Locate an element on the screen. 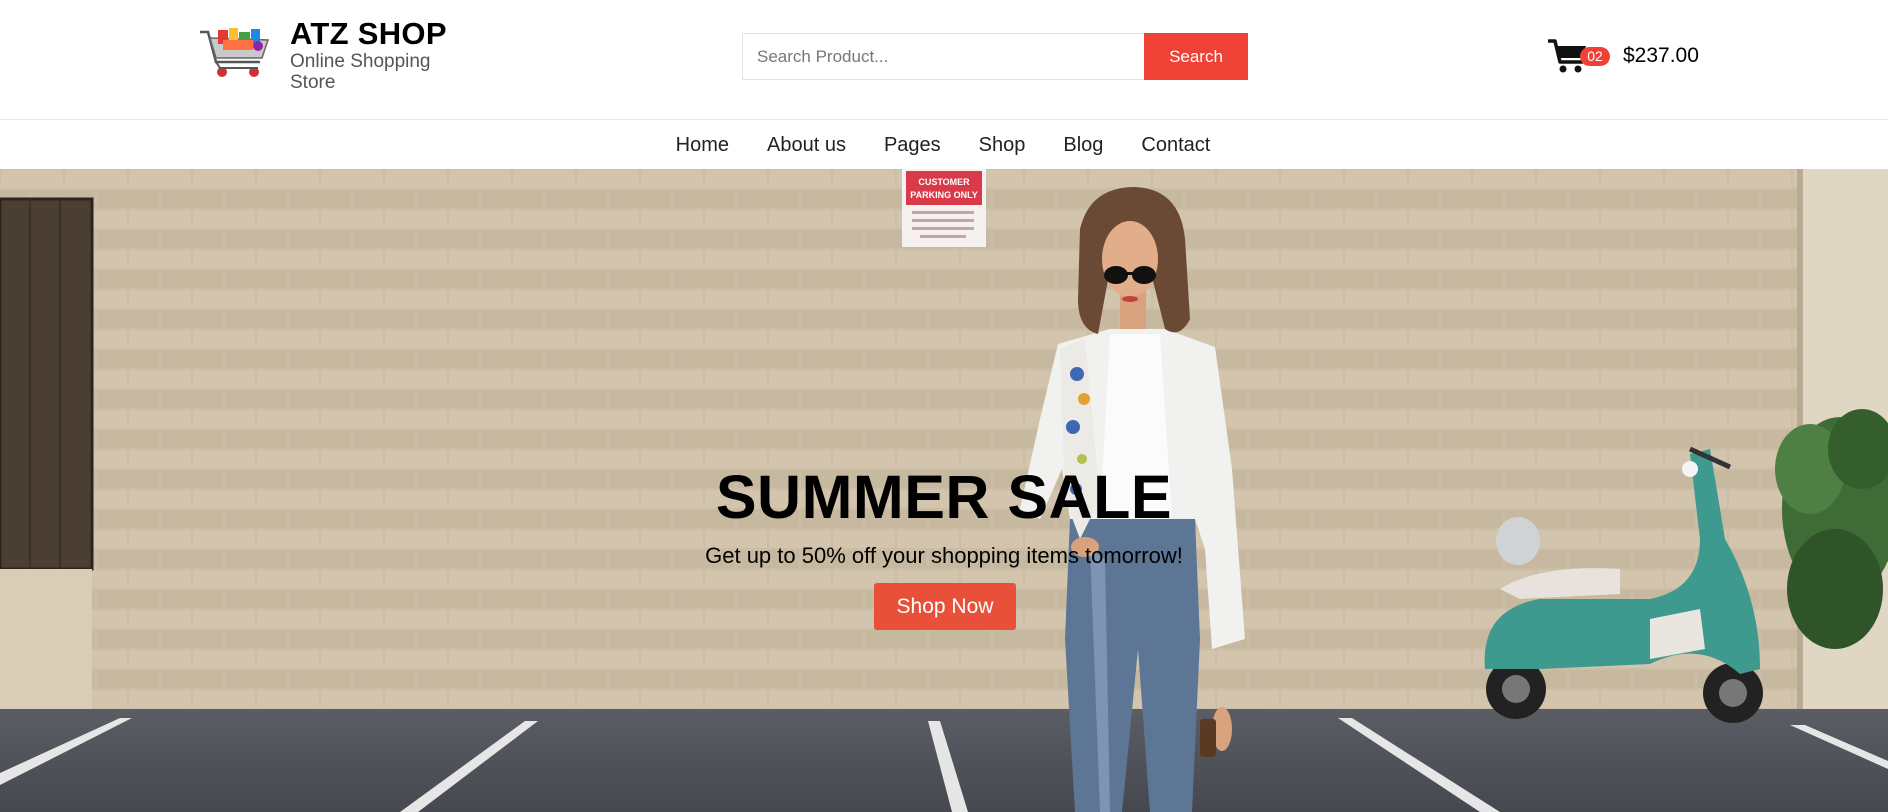 The image size is (1888, 812). nav-item-about-us: About us is located at coordinates (806, 145).